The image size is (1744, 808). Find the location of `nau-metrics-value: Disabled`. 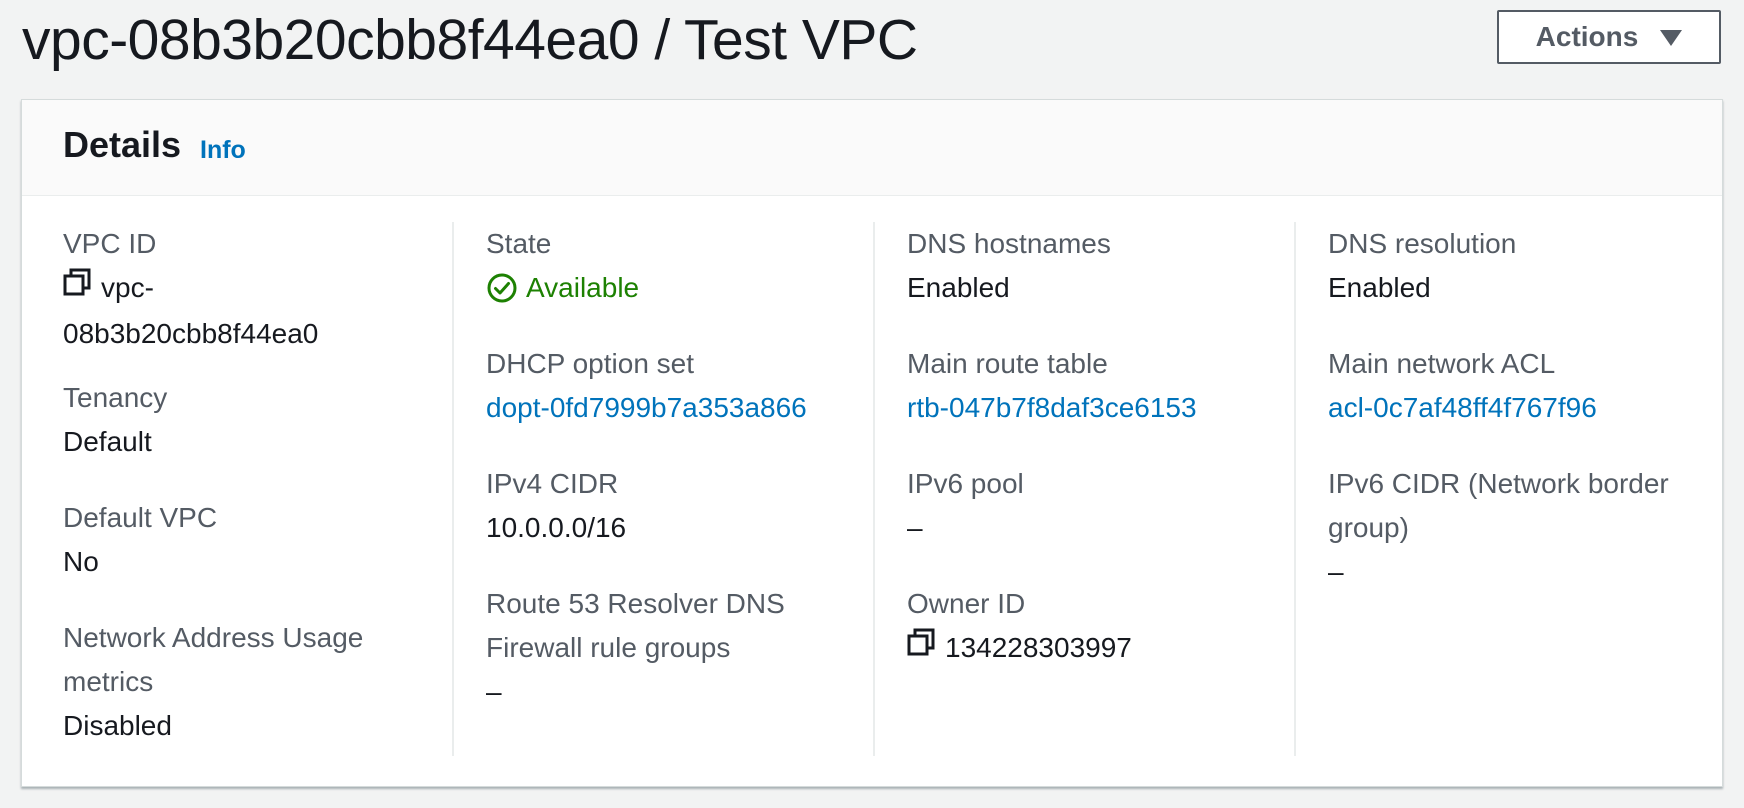

nau-metrics-value: Disabled is located at coordinates (117, 725).